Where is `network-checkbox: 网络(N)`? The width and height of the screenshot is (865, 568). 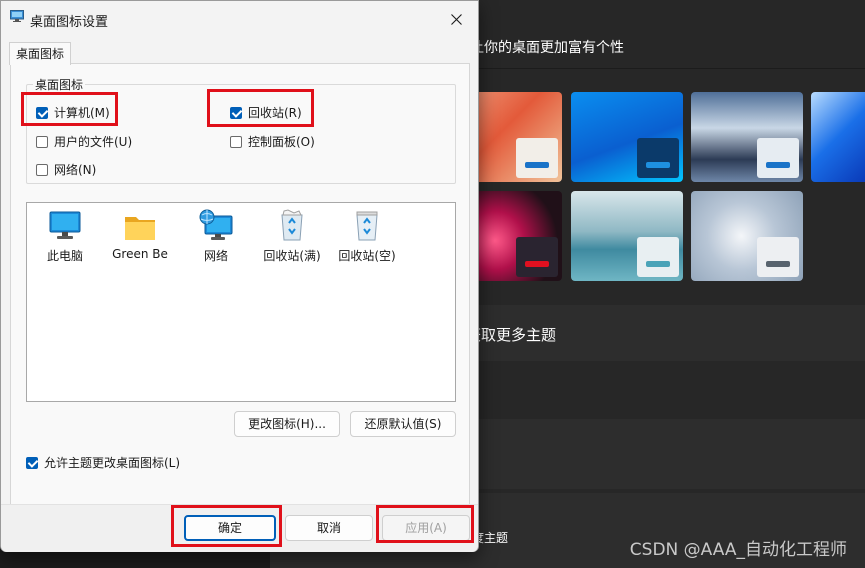 network-checkbox: 网络(N) is located at coordinates (66, 169).